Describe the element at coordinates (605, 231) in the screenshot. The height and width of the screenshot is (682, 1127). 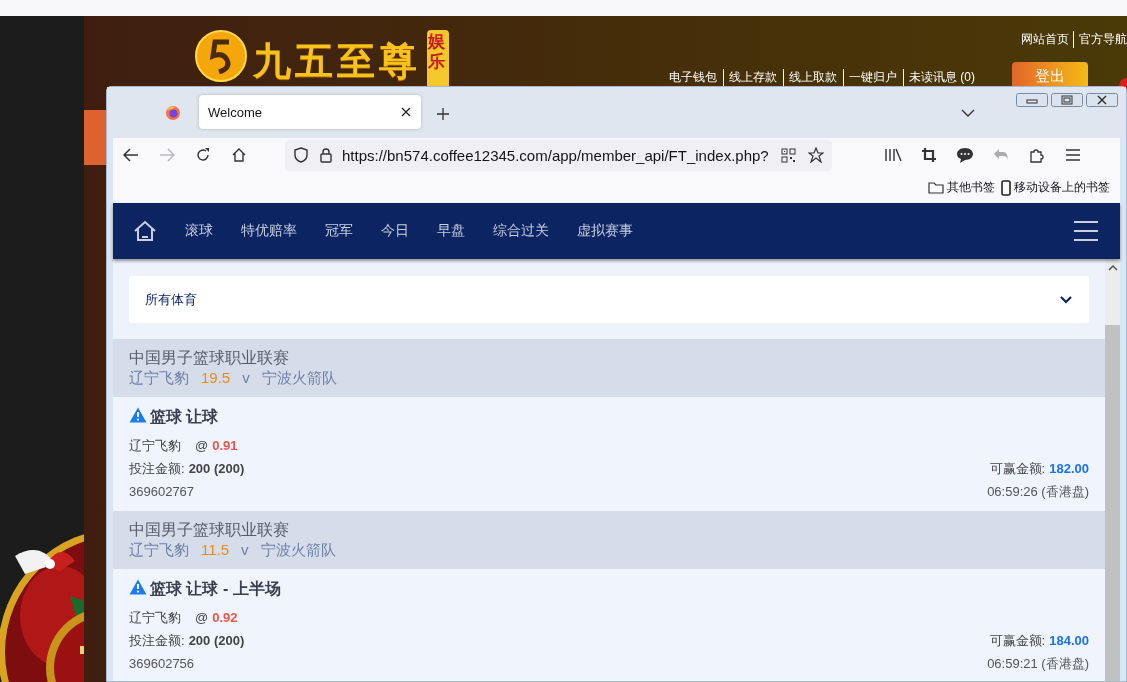
I see `nav-link: 虚拟赛事` at that location.